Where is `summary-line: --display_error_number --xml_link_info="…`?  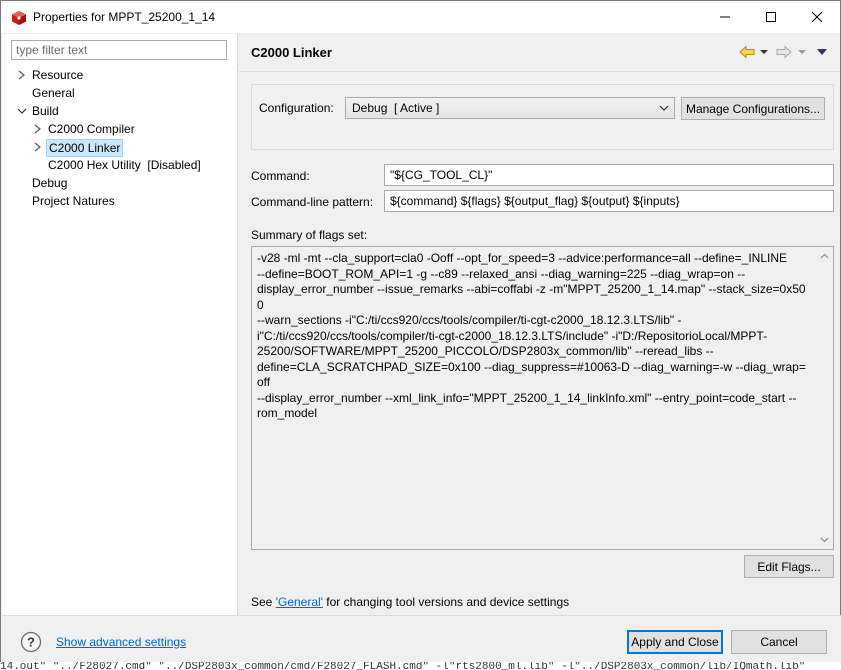 summary-line: --display_error_number --xml_link_info="… is located at coordinates (527, 397).